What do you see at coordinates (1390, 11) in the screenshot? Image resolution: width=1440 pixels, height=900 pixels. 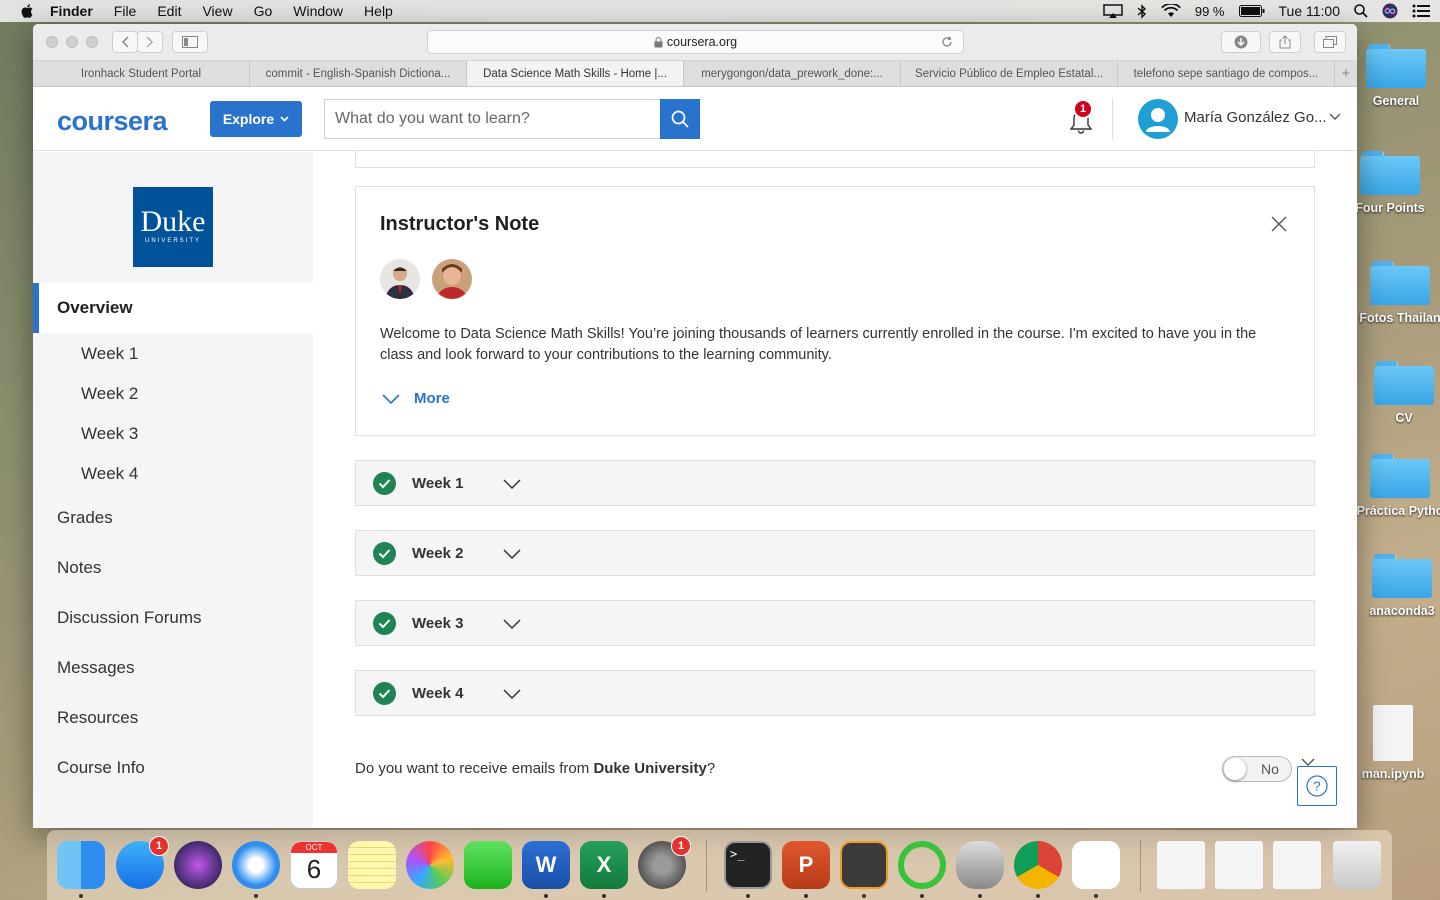 I see `siri-icon` at bounding box center [1390, 11].